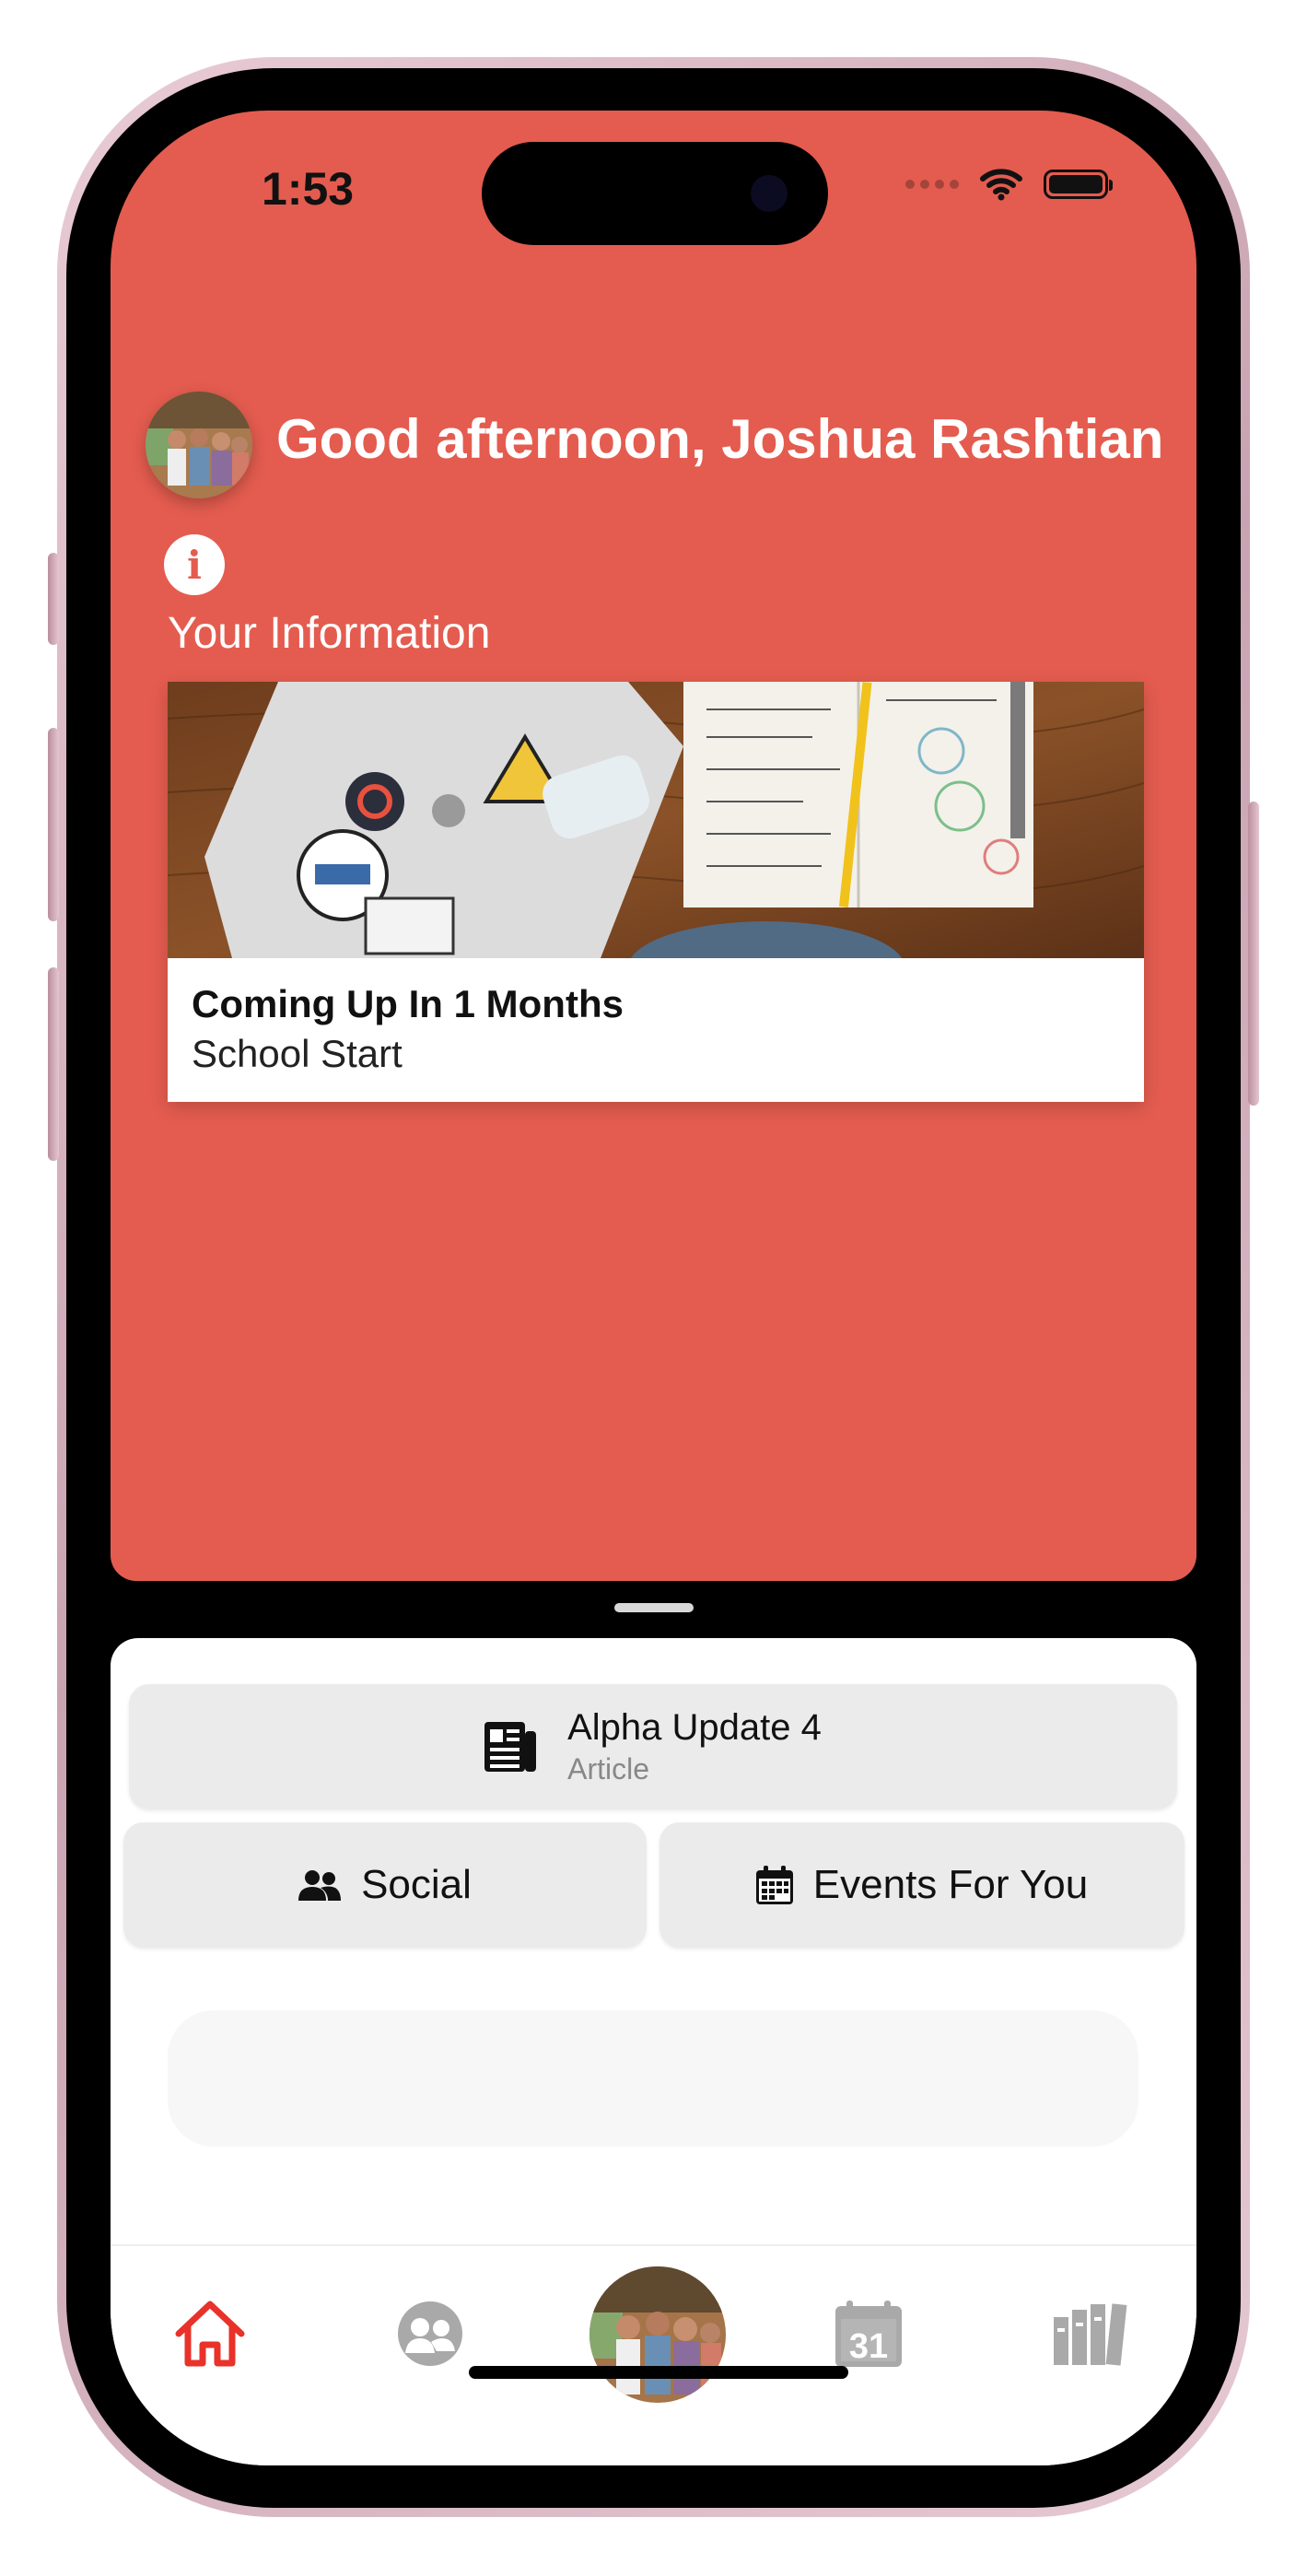 The image size is (1307, 2576). What do you see at coordinates (309, 189) in the screenshot?
I see `status-time: 1:53` at bounding box center [309, 189].